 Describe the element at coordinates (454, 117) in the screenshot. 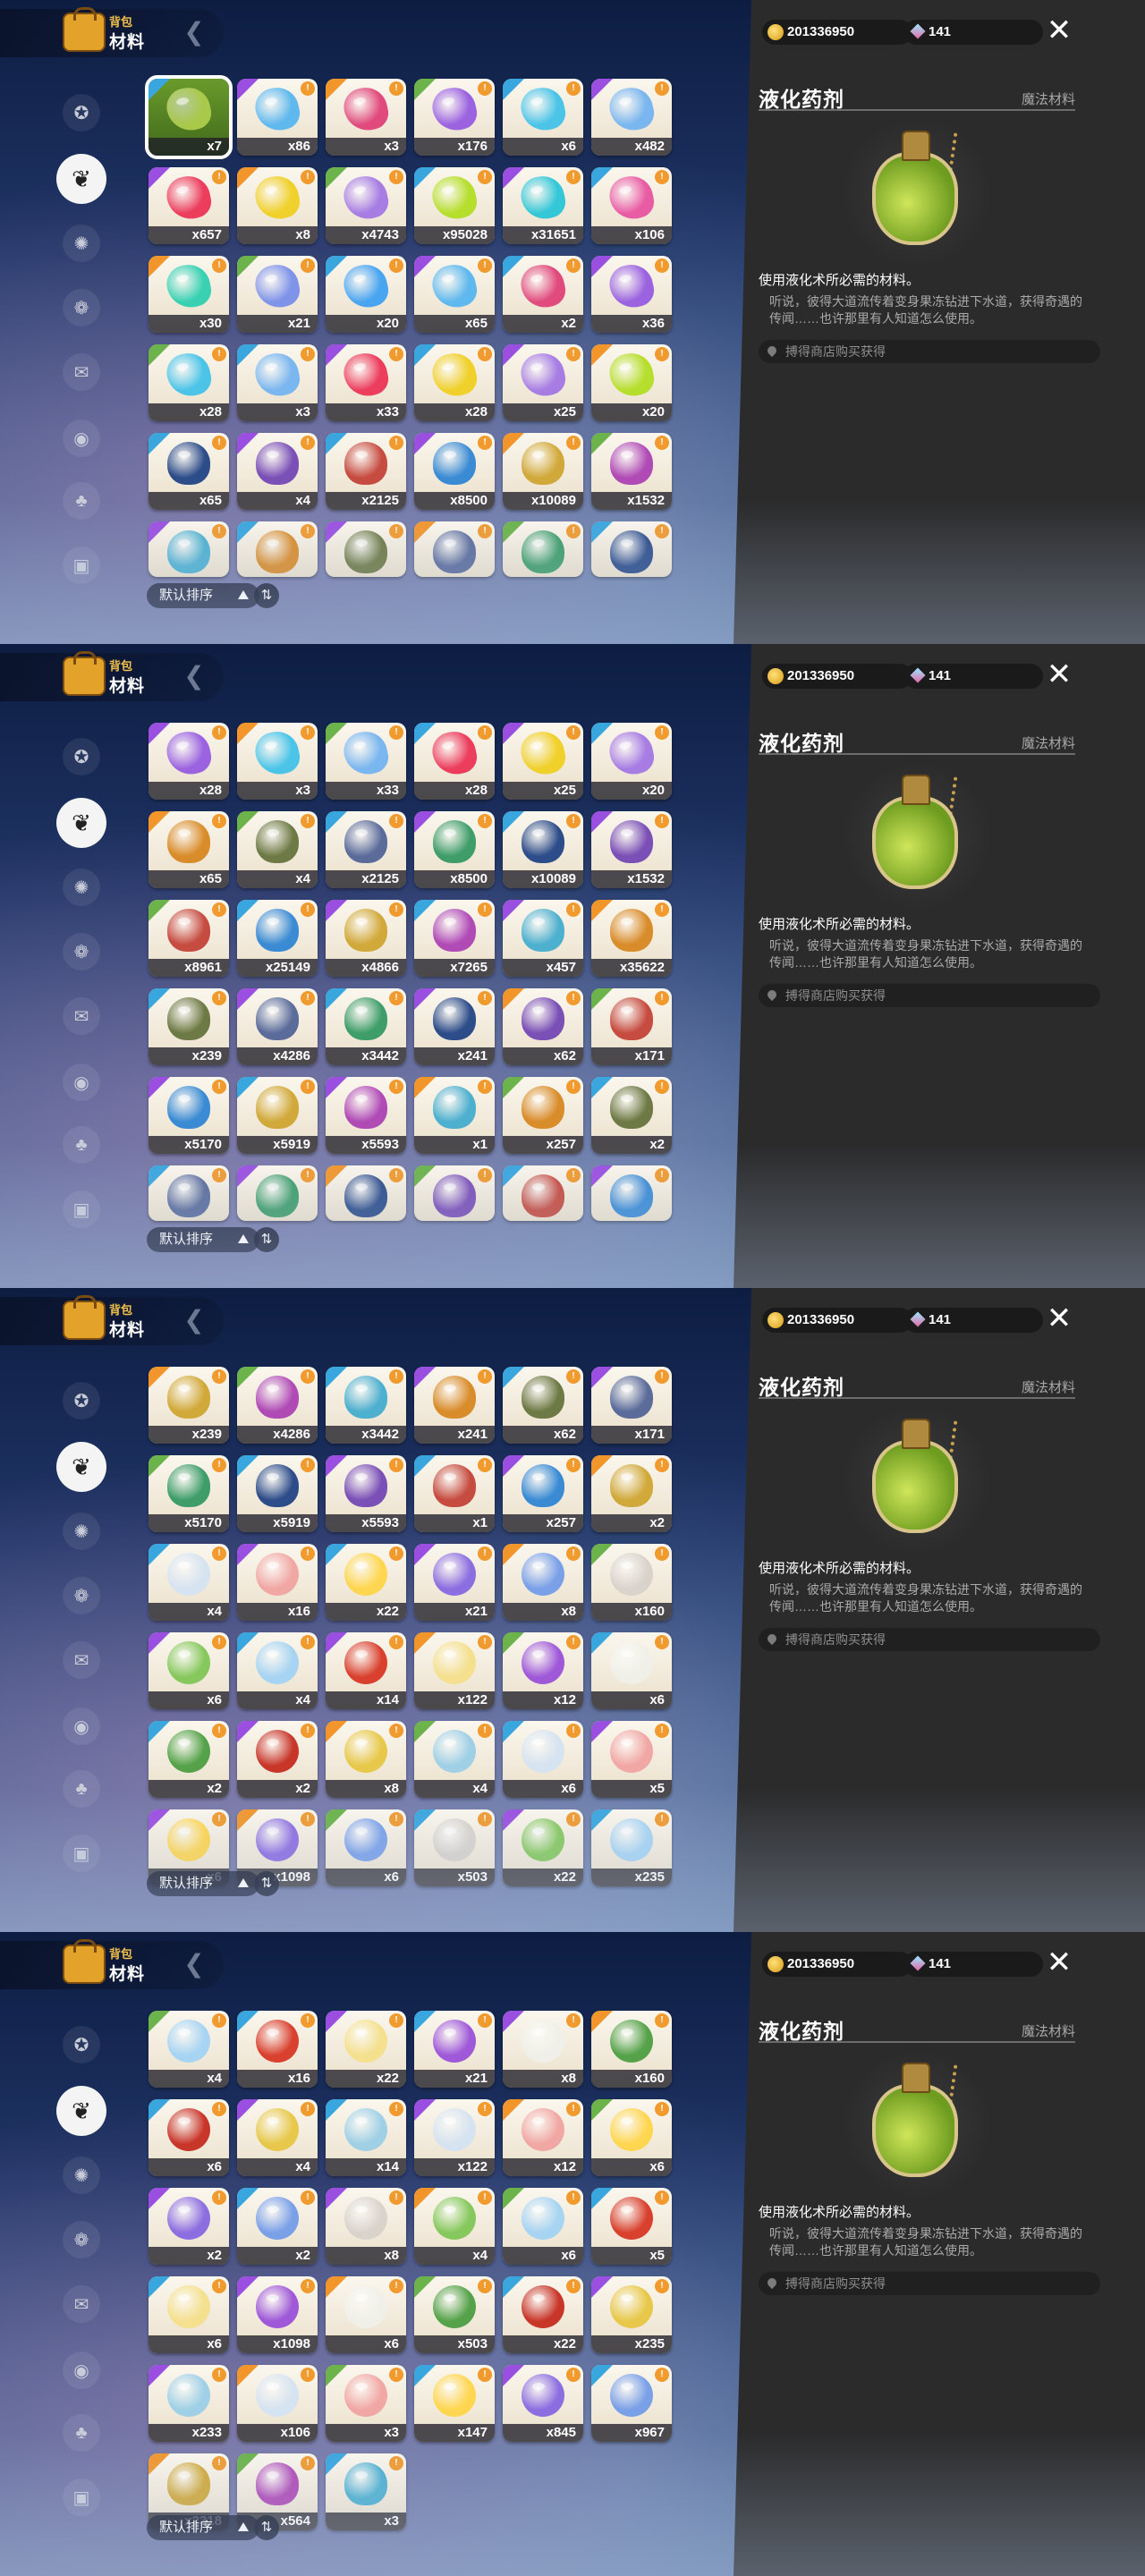

I see `inventory-item: ! x176` at that location.